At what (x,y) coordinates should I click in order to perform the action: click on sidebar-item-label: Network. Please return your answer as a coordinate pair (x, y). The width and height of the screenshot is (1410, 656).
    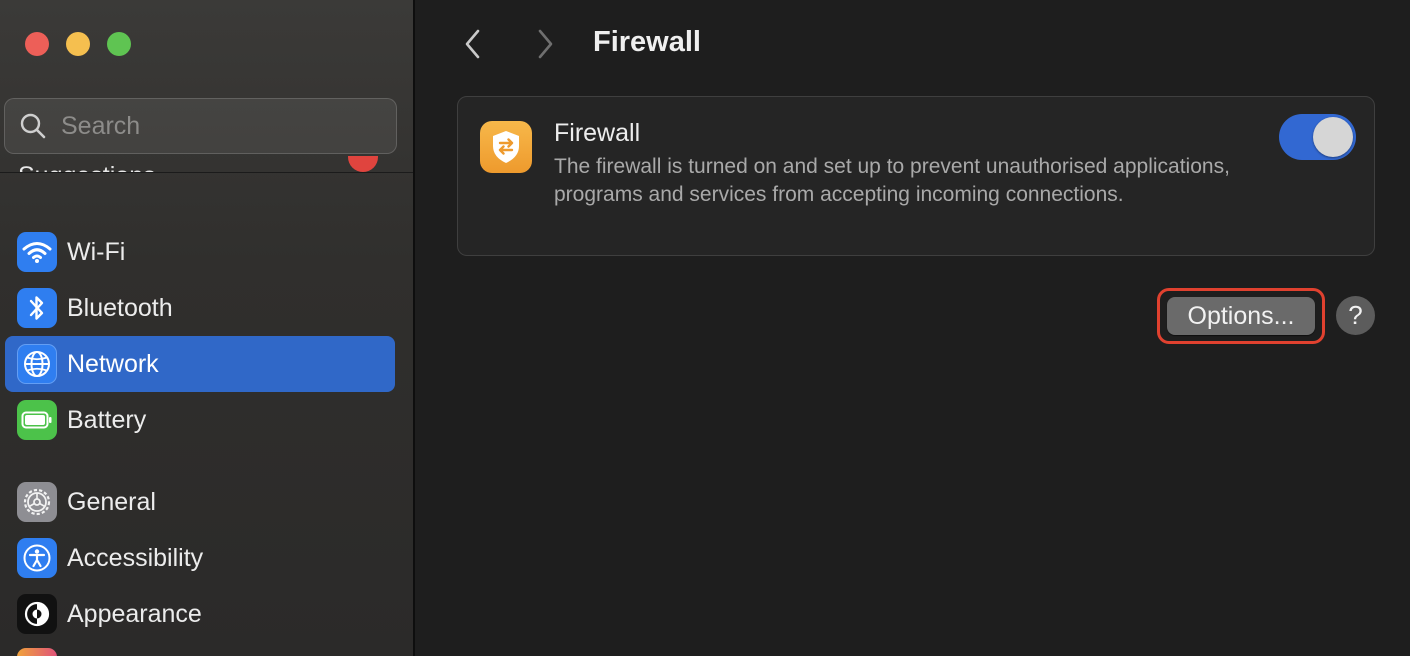
    Looking at the image, I should click on (113, 363).